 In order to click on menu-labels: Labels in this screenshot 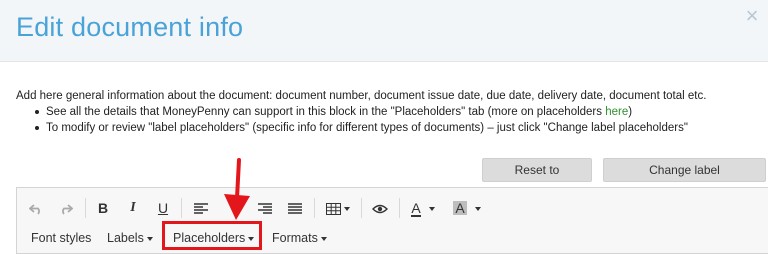, I will do `click(130, 238)`.